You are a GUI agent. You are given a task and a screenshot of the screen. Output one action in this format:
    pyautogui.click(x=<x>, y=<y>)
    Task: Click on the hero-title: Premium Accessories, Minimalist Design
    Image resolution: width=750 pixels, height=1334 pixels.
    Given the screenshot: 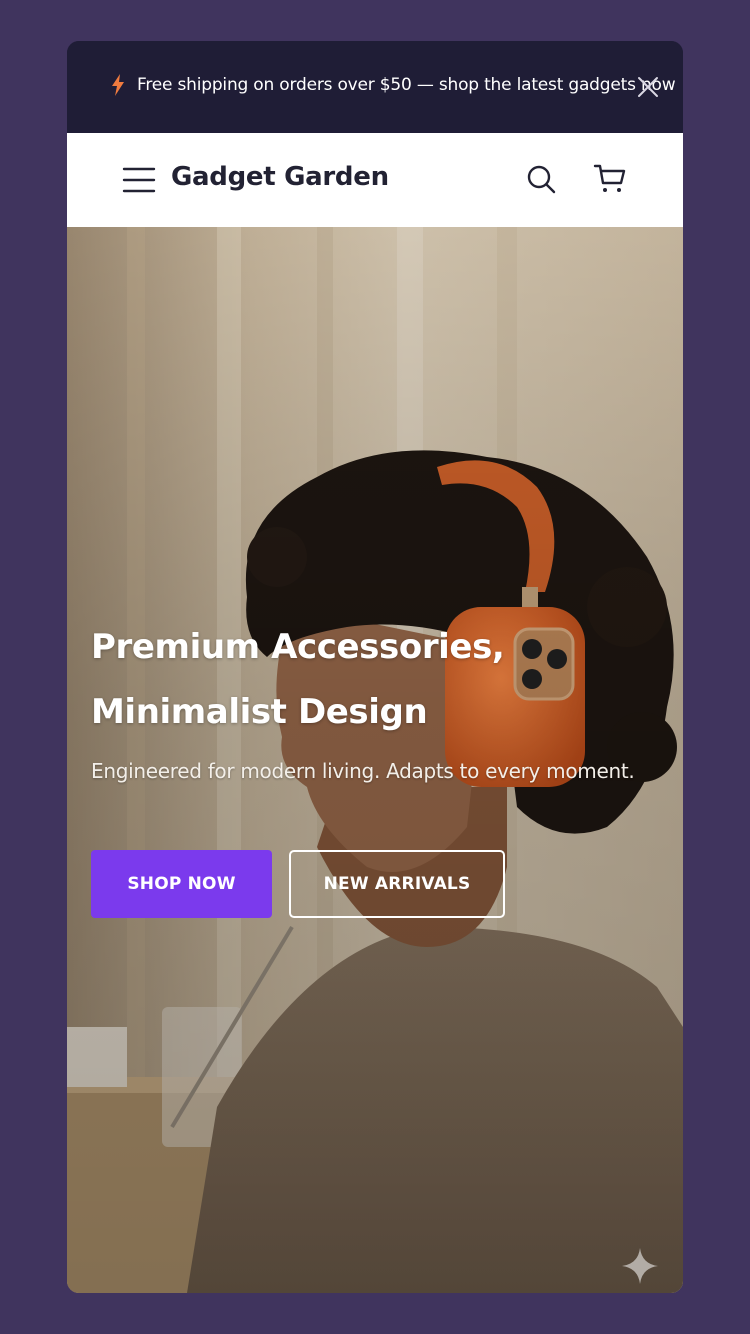 What is the action you would take?
    pyautogui.click(x=371, y=680)
    